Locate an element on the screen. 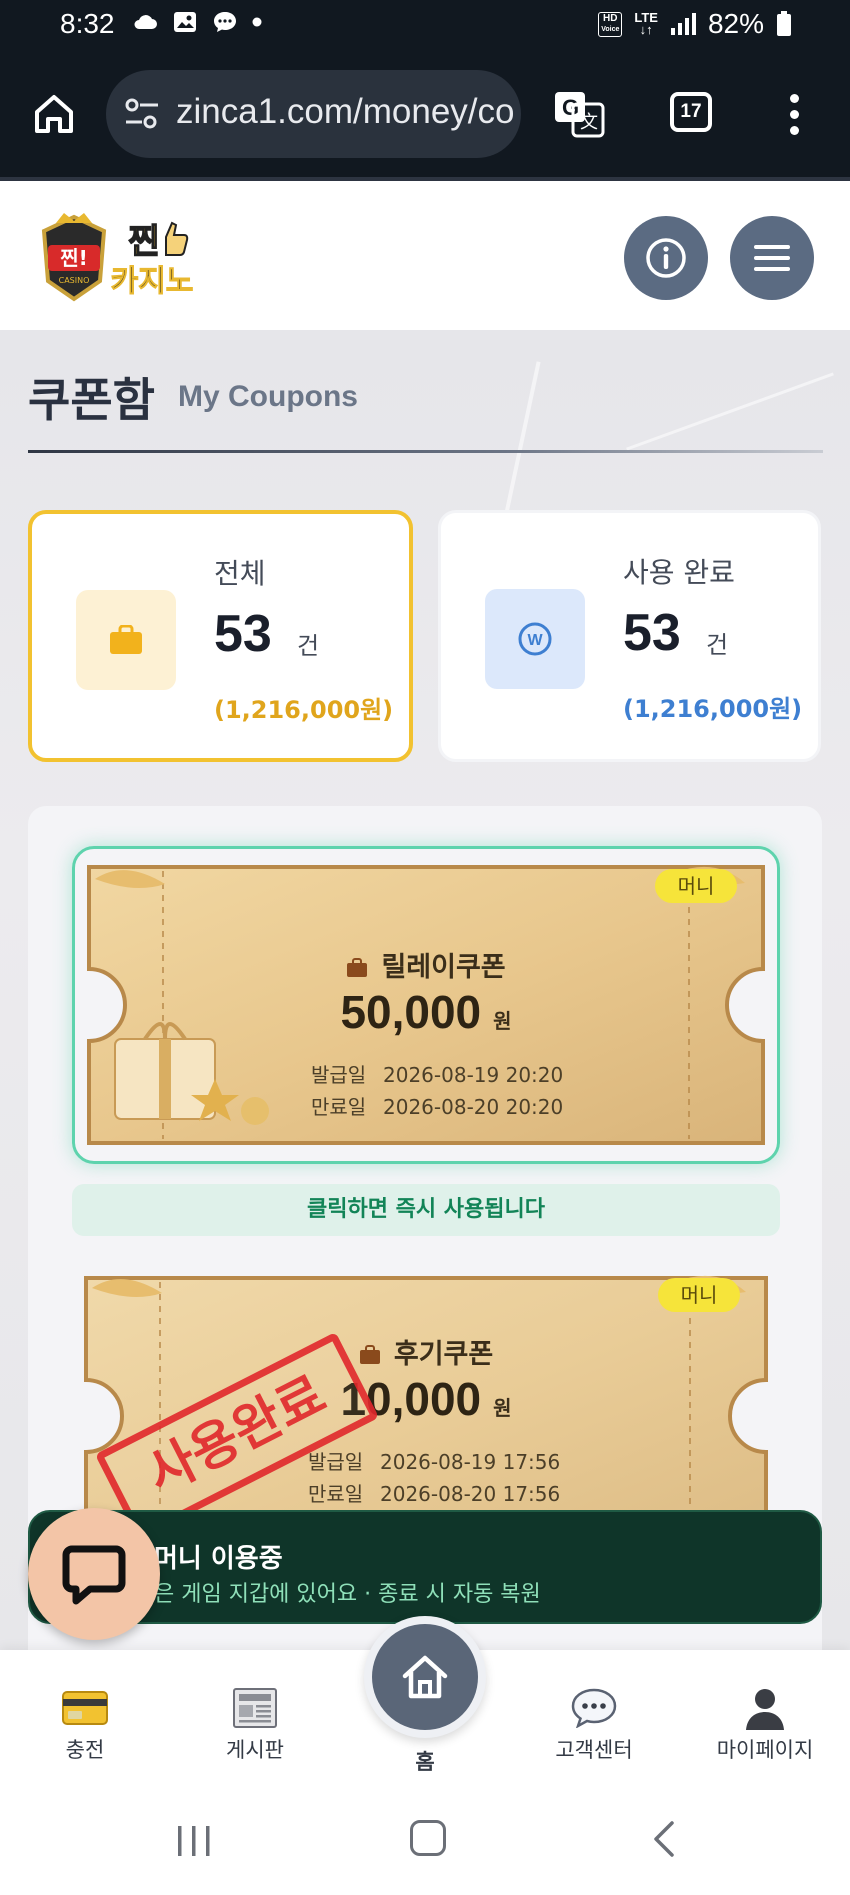 This screenshot has height=1895, width=850. site-logo: 찐! CASINO 찐 카지노 is located at coordinates (124, 257).